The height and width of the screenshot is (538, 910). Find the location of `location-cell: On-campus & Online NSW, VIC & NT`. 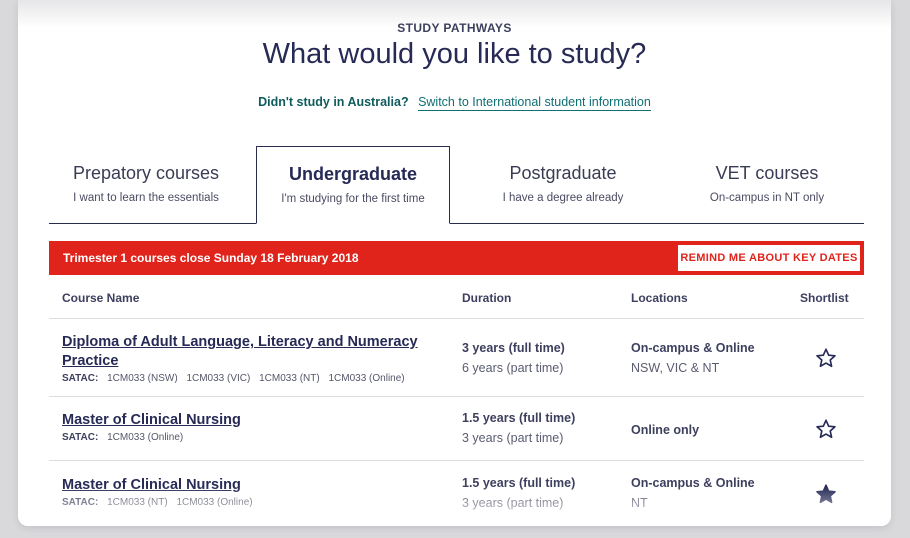

location-cell: On-campus & Online NSW, VIC & NT is located at coordinates (693, 358).